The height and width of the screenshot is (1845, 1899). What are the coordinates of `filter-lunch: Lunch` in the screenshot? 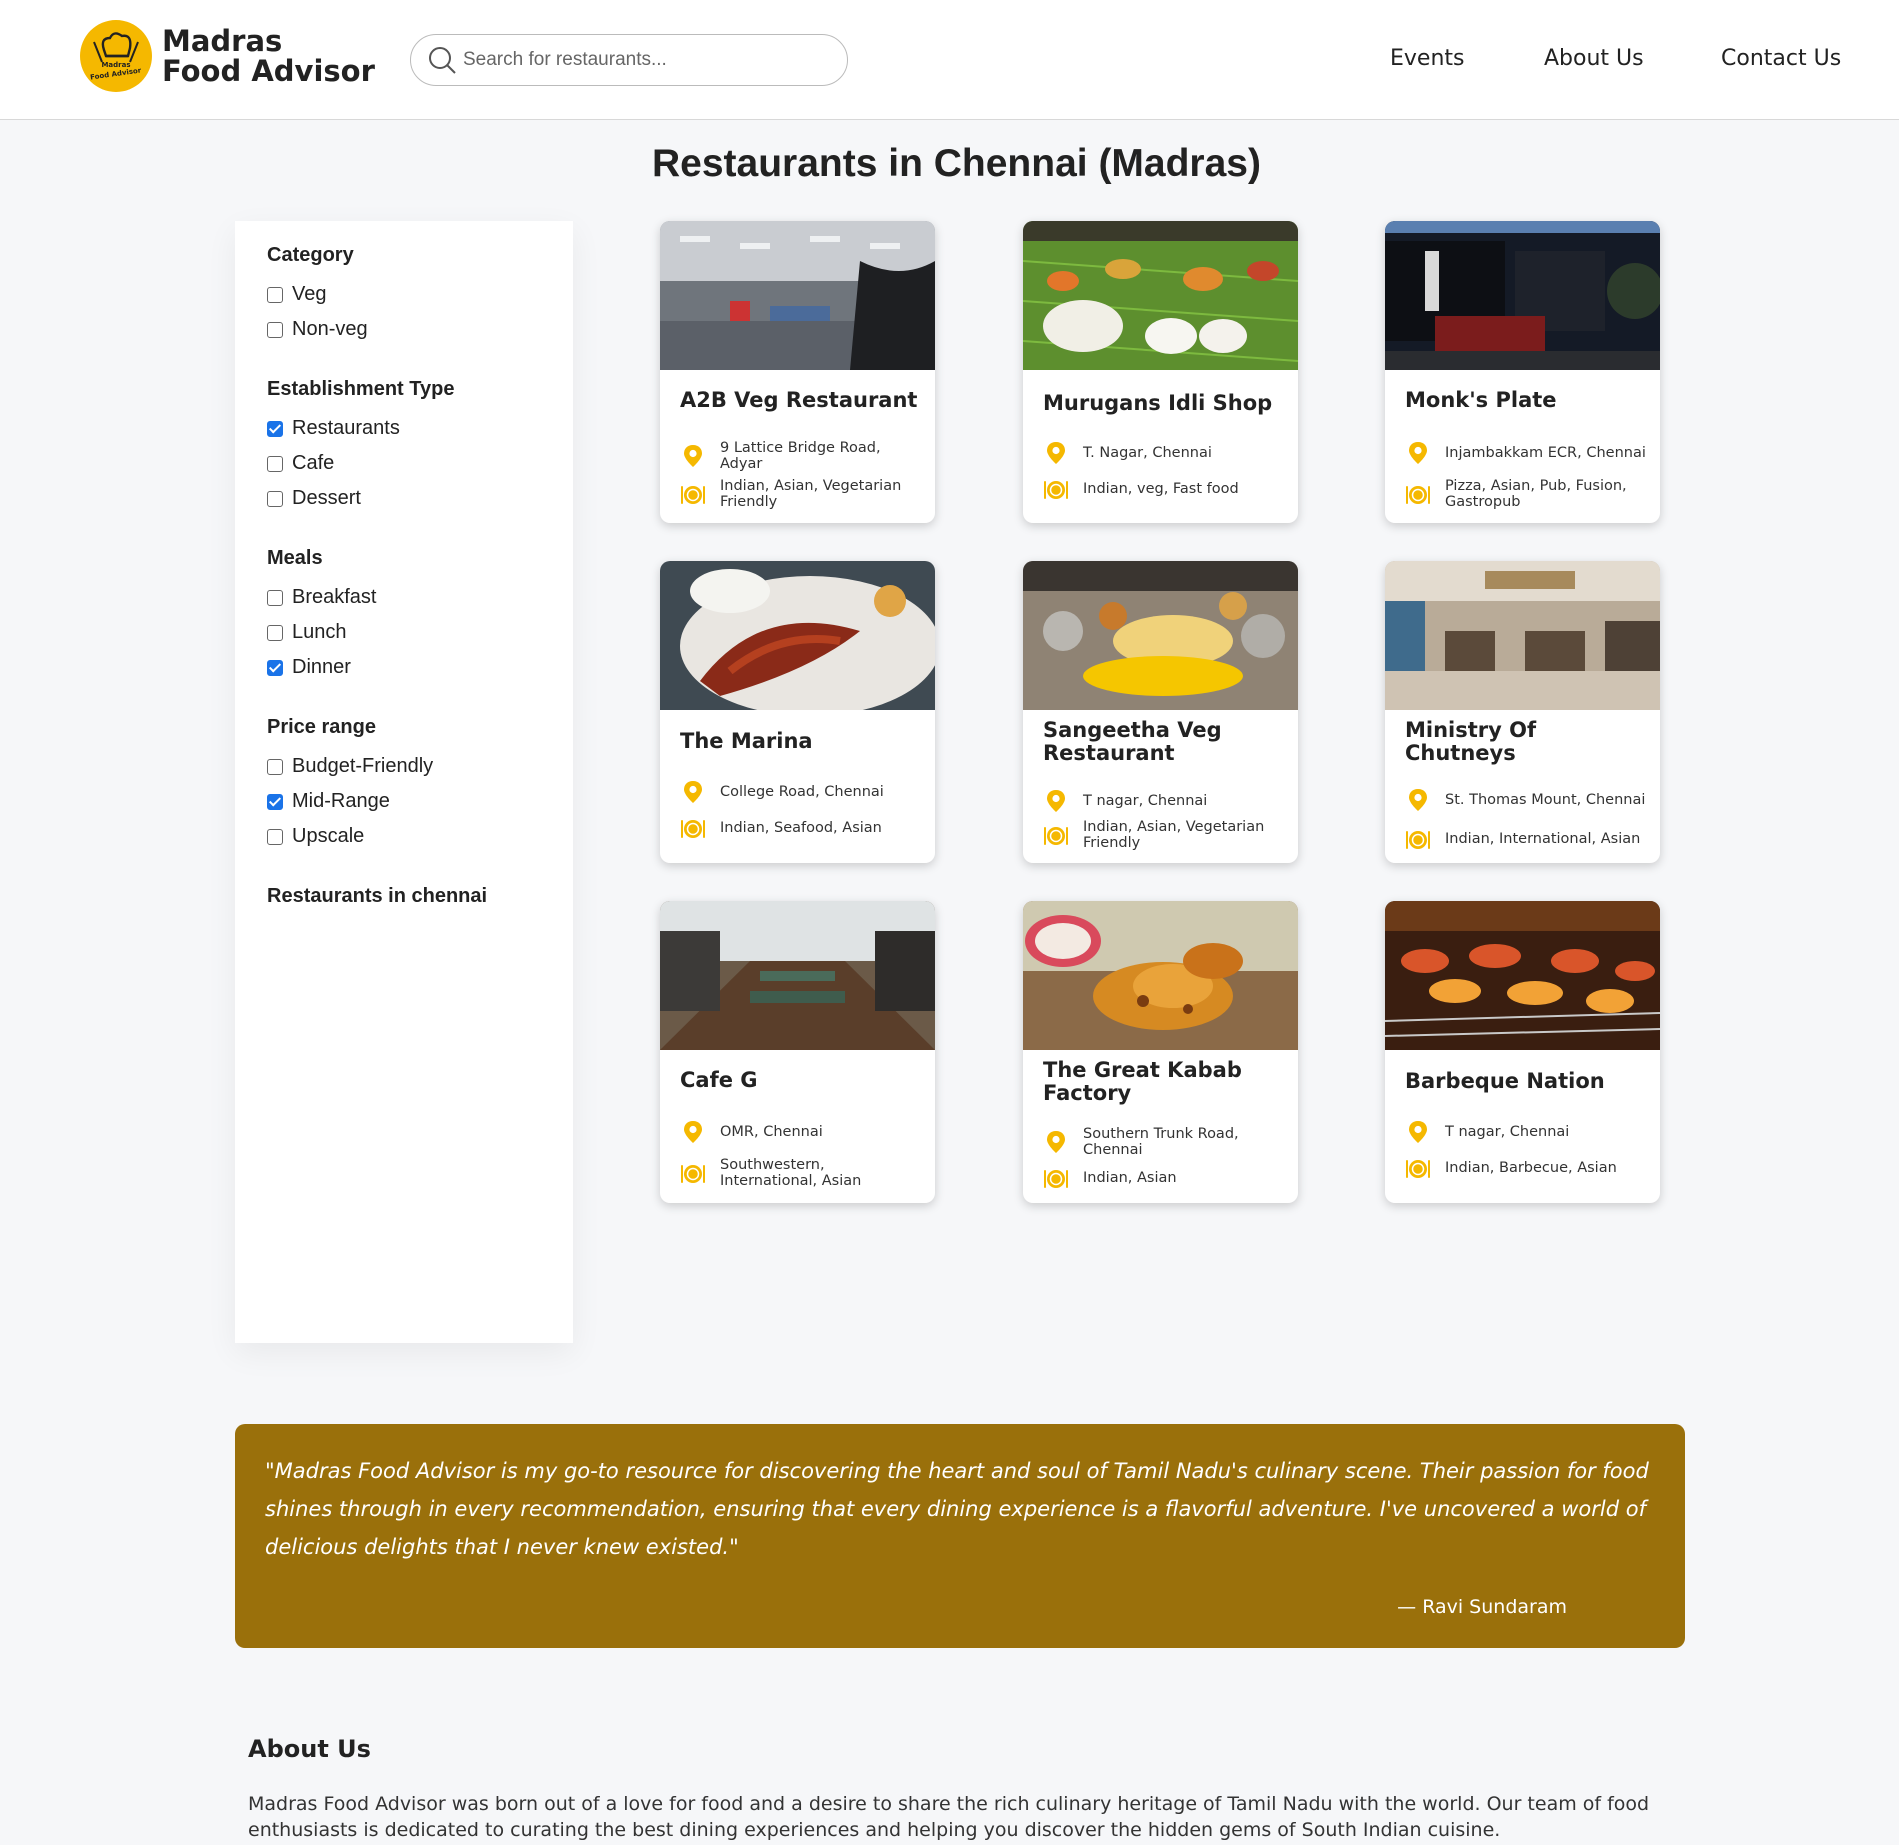 It's located at (307, 632).